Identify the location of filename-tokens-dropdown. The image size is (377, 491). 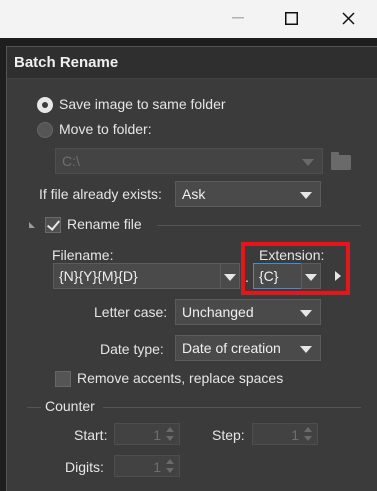
(230, 276).